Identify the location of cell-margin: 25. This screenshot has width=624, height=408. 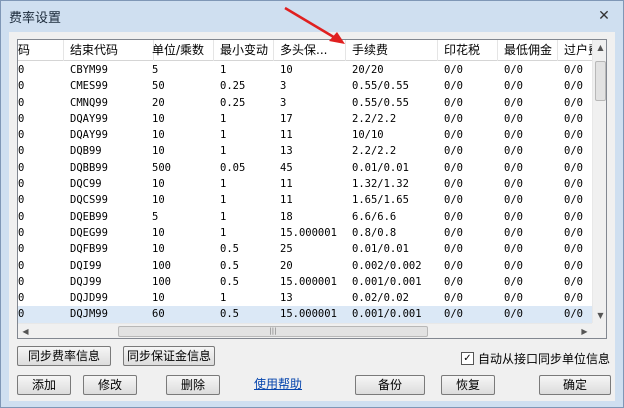
(286, 249).